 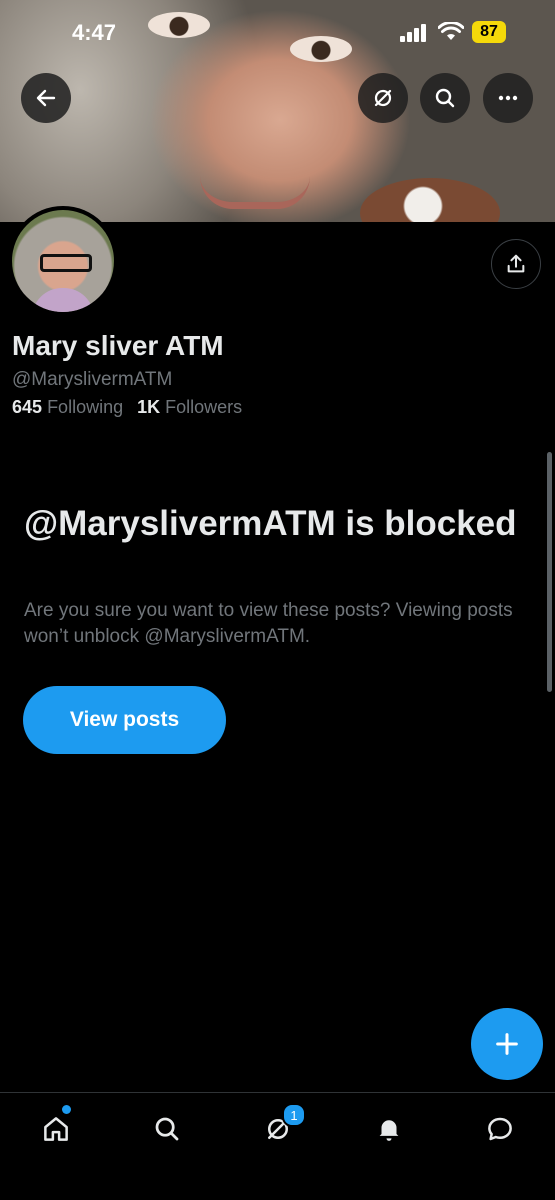 I want to click on more-horizontal-icon, so click(x=508, y=98).